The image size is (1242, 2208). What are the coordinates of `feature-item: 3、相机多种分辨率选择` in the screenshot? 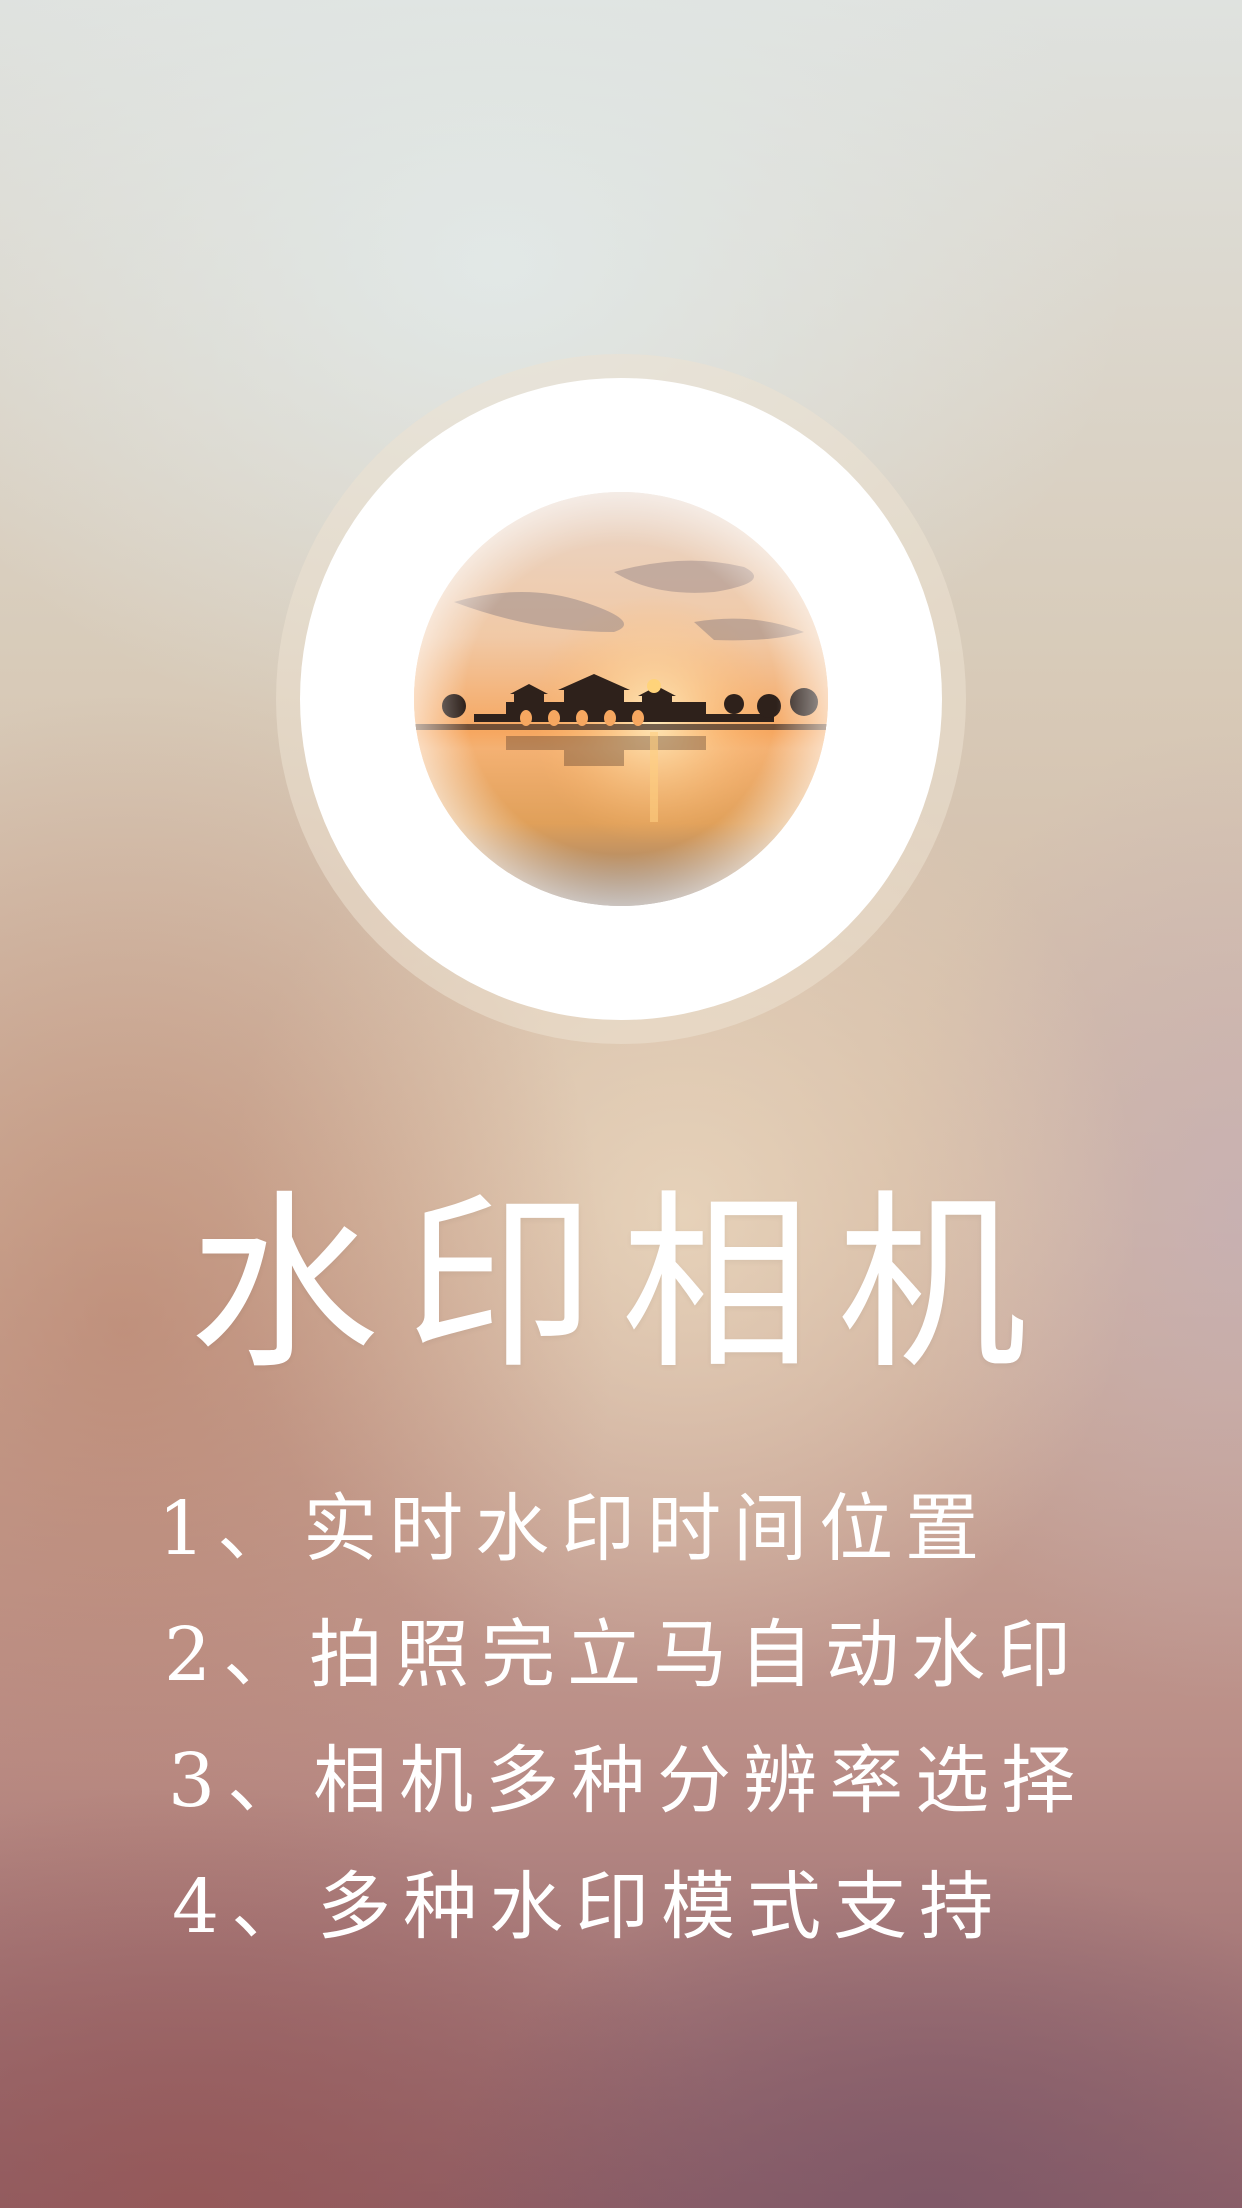 It's located at (688, 1807).